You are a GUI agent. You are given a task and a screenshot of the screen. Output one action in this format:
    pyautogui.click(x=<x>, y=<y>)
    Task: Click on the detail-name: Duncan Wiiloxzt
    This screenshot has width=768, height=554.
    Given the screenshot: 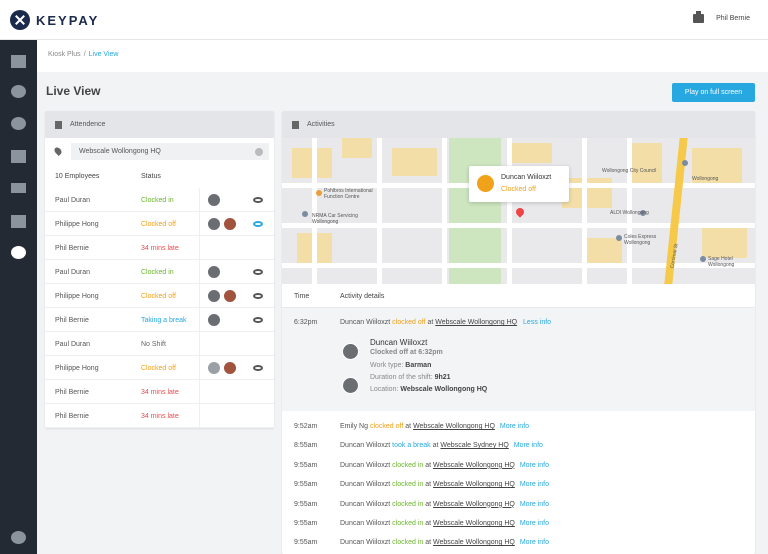 What is the action you would take?
    pyautogui.click(x=399, y=342)
    